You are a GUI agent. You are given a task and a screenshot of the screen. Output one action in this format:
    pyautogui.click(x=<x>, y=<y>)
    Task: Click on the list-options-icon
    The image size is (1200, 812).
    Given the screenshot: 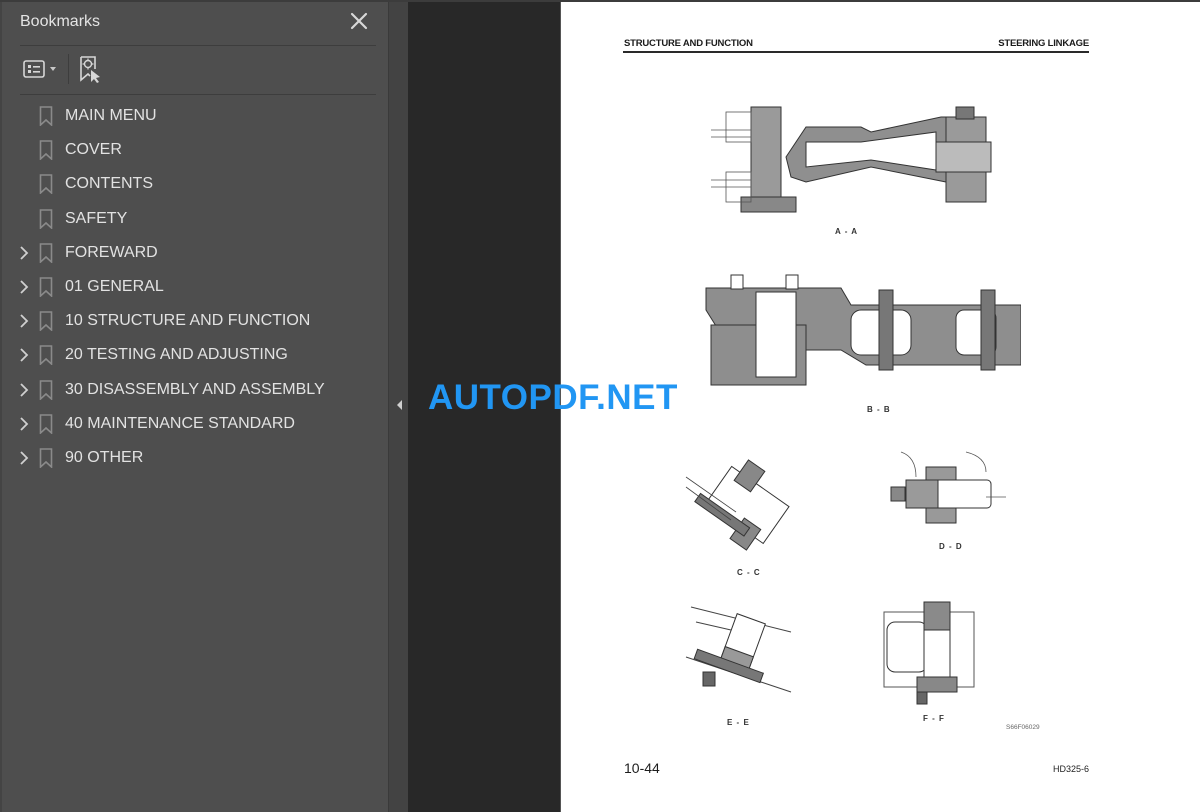 What is the action you would take?
    pyautogui.click(x=42, y=70)
    